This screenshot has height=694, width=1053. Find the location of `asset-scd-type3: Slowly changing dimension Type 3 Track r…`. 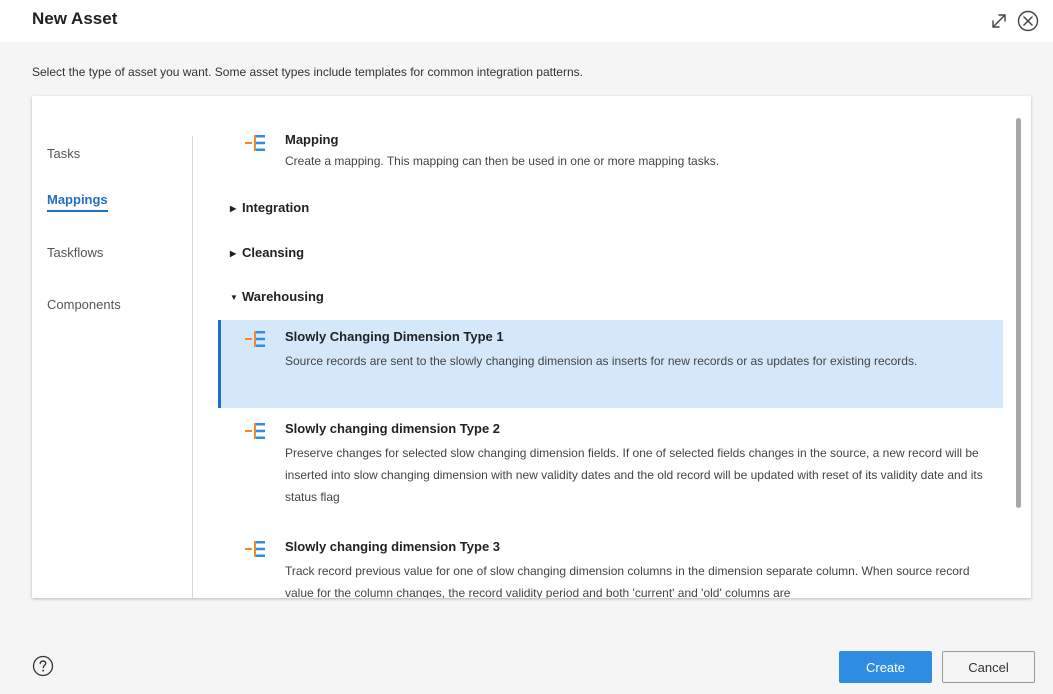

asset-scd-type3: Slowly changing dimension Type 3 Track r… is located at coordinates (610, 565).